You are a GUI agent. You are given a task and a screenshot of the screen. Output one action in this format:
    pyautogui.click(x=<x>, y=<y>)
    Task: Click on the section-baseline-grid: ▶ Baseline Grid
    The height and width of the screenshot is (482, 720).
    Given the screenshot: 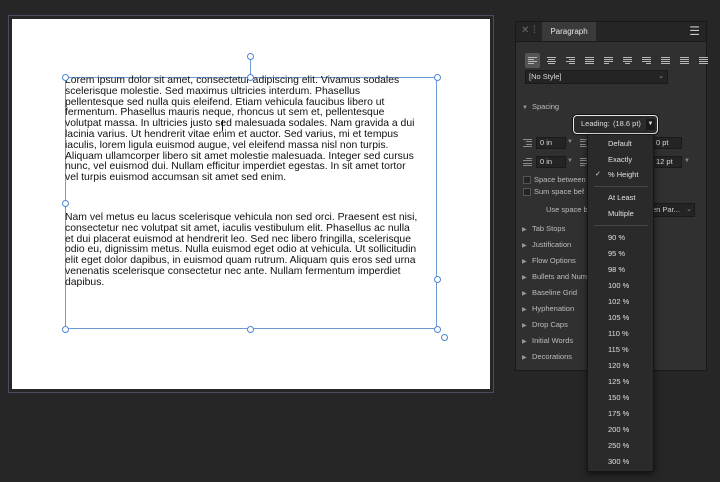 What is the action you would take?
    pyautogui.click(x=549, y=292)
    